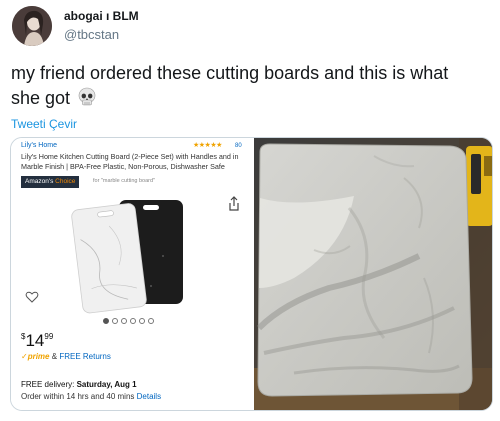  Describe the element at coordinates (207, 145) in the screenshot. I see `rating-stars: ★★★★★` at that location.